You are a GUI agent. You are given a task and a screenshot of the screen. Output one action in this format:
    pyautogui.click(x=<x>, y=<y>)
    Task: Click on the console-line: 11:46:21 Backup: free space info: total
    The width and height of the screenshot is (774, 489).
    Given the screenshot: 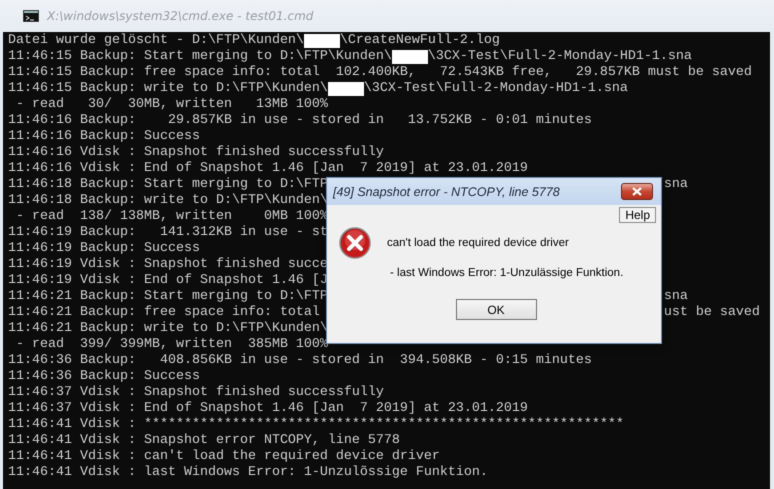 What is the action you would take?
    pyautogui.click(x=164, y=313)
    